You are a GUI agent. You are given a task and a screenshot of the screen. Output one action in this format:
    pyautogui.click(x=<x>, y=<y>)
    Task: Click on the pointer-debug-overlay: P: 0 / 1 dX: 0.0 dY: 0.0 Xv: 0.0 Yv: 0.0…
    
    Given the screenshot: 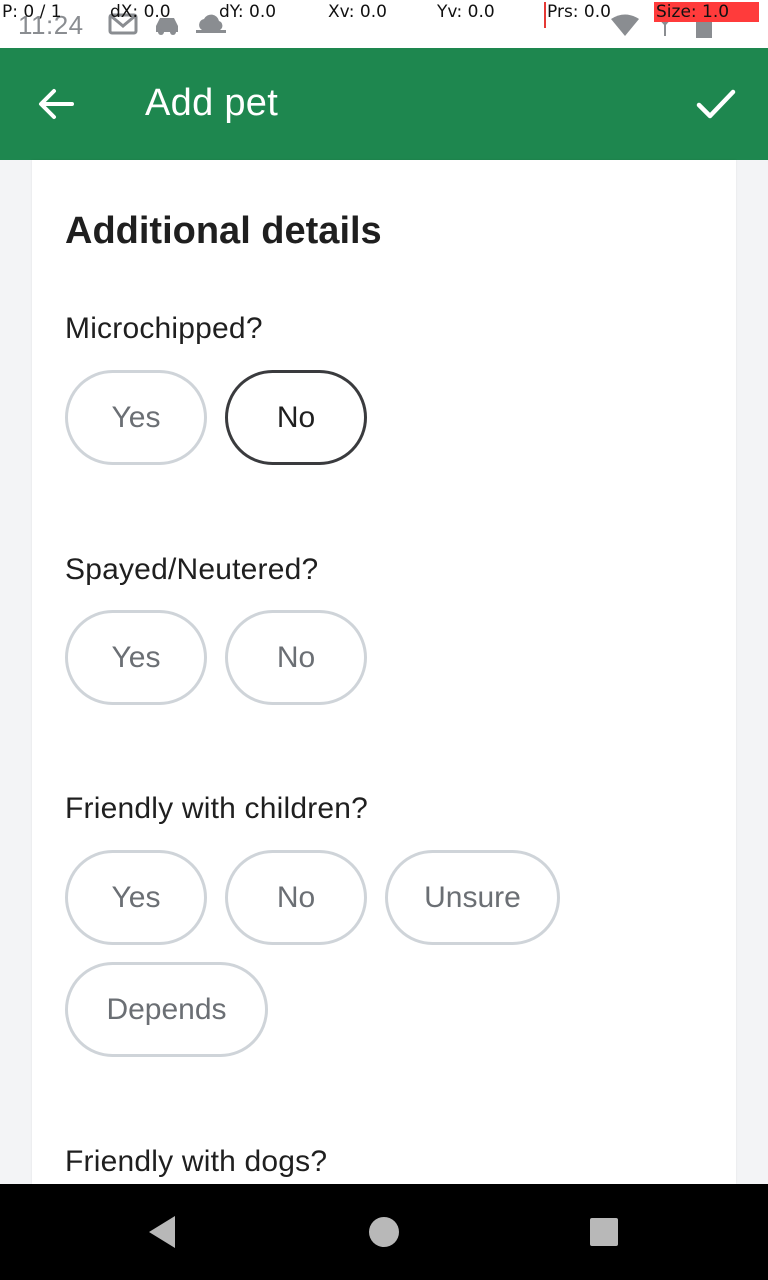 What is the action you would take?
    pyautogui.click(x=384, y=15)
    